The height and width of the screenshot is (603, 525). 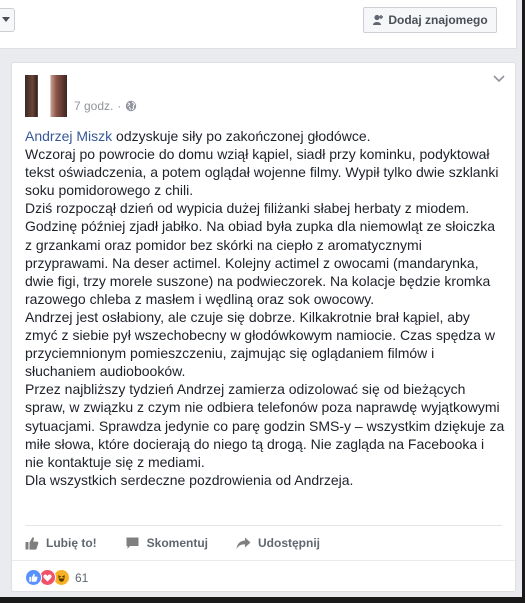 What do you see at coordinates (131, 106) in the screenshot?
I see `globe-icon` at bounding box center [131, 106].